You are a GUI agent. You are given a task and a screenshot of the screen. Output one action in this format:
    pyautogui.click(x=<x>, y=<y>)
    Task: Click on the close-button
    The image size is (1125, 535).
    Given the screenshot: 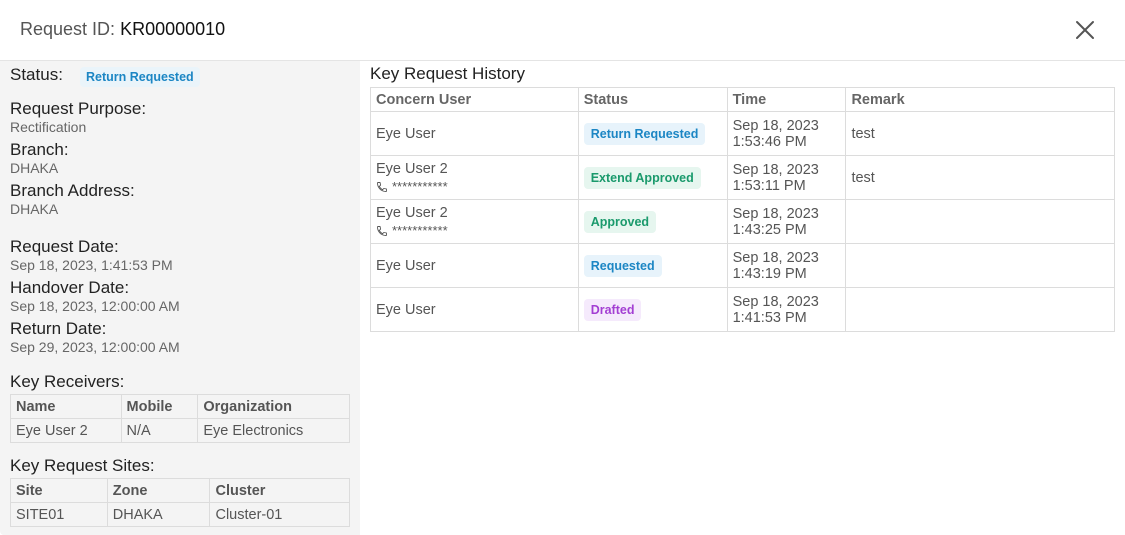 What is the action you would take?
    pyautogui.click(x=1085, y=30)
    